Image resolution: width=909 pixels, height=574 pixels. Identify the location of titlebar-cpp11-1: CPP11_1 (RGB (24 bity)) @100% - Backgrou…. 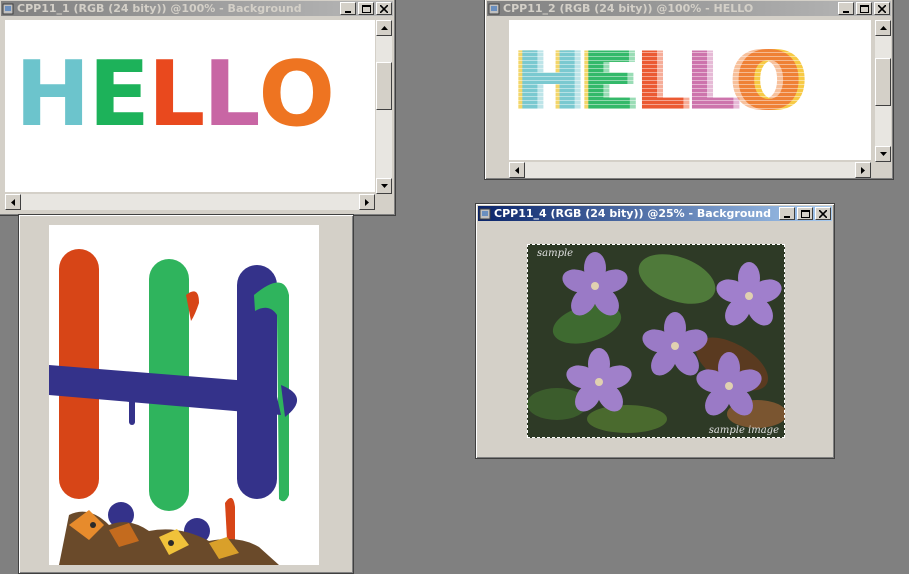
(197, 8).